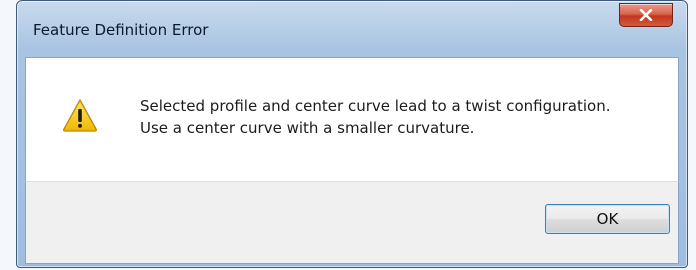  What do you see at coordinates (80, 115) in the screenshot?
I see `warning-icon` at bounding box center [80, 115].